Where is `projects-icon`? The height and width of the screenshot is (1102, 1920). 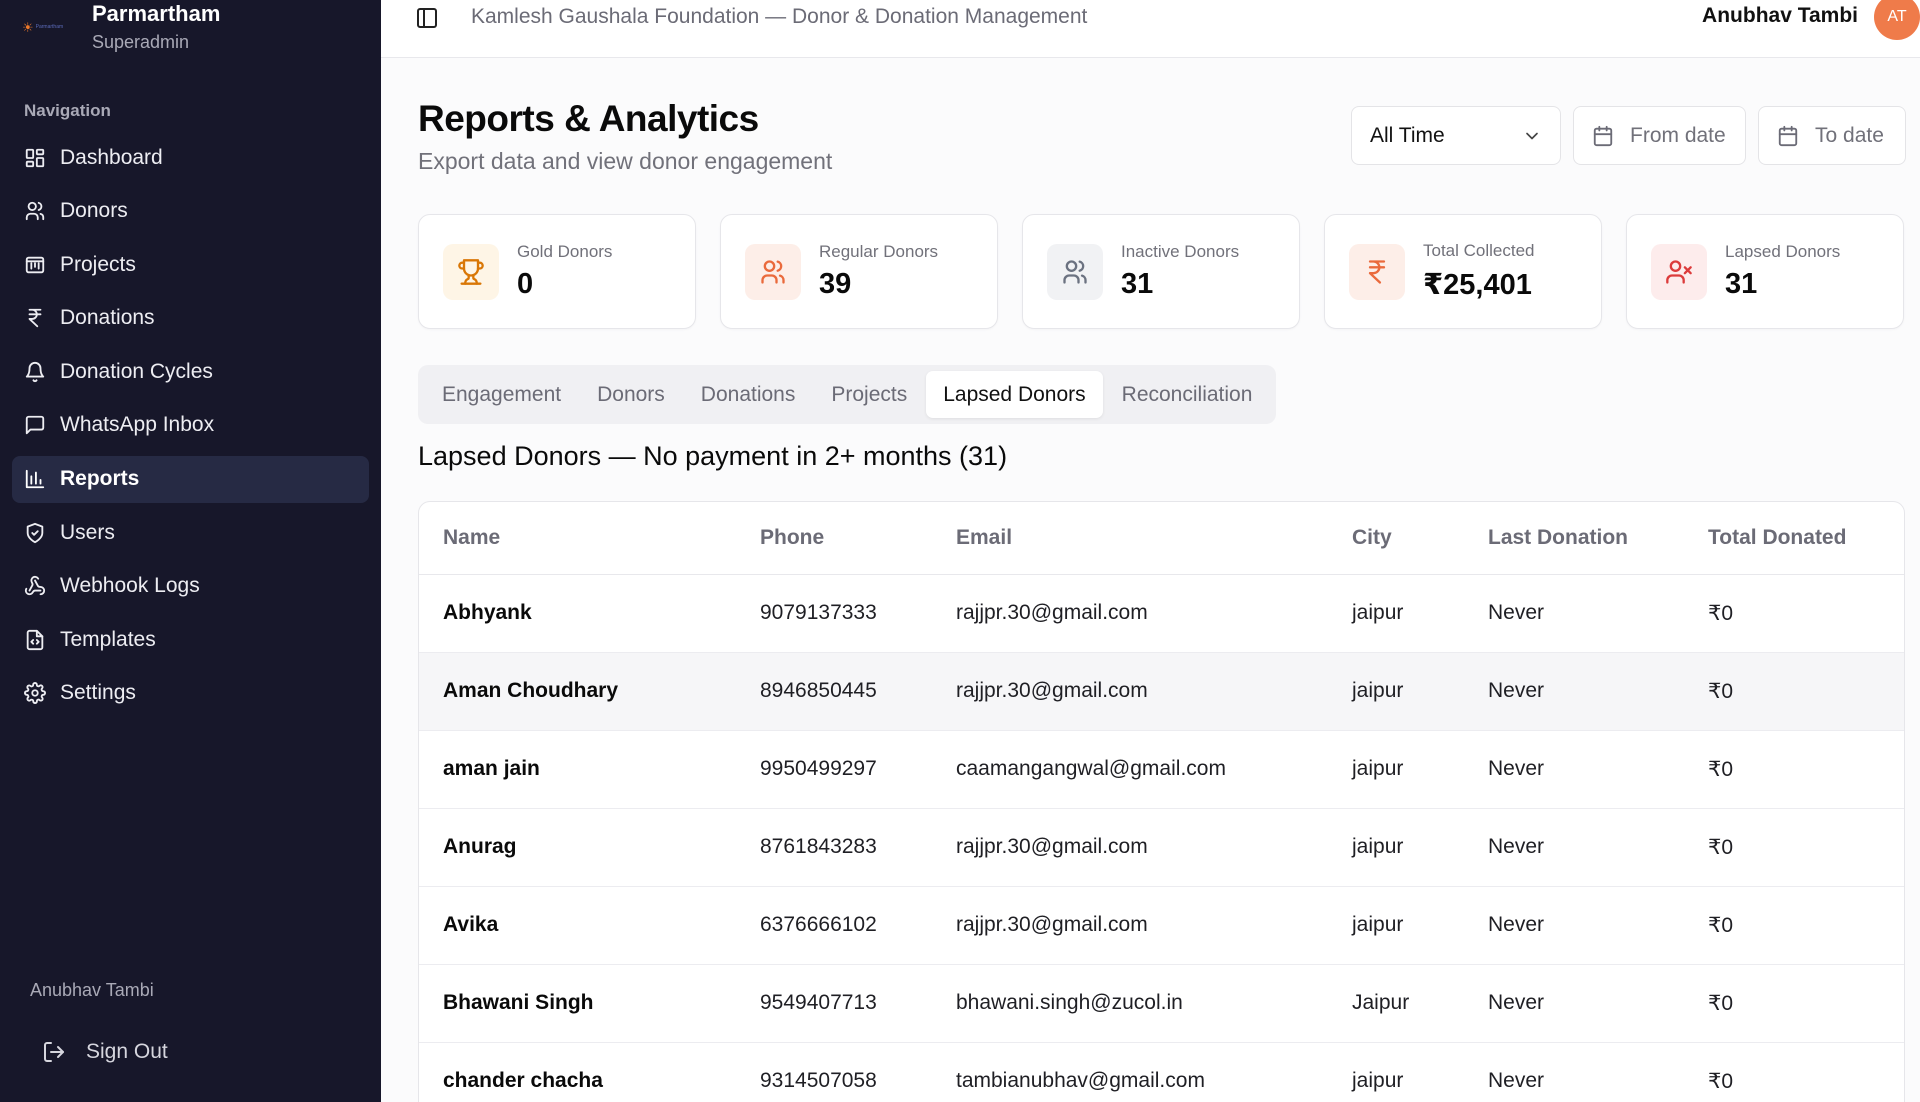
projects-icon is located at coordinates (35, 265).